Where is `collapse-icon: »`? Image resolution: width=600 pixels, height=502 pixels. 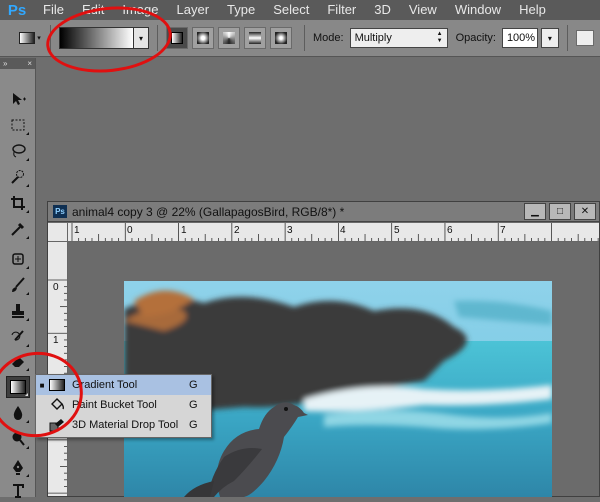
collapse-icon: » is located at coordinates (5, 63).